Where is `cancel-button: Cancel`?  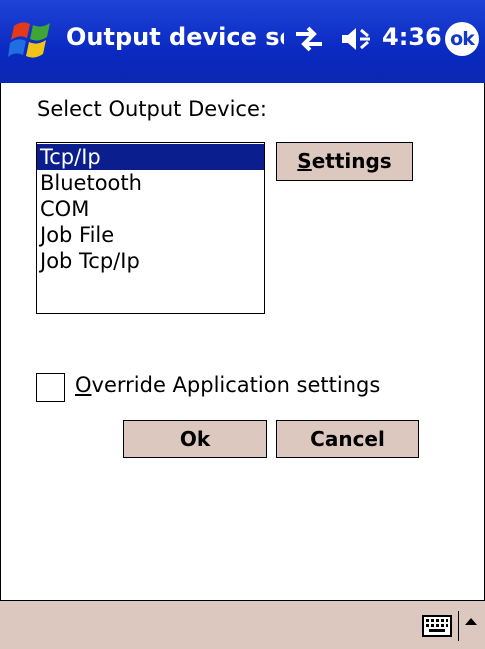 cancel-button: Cancel is located at coordinates (347, 439).